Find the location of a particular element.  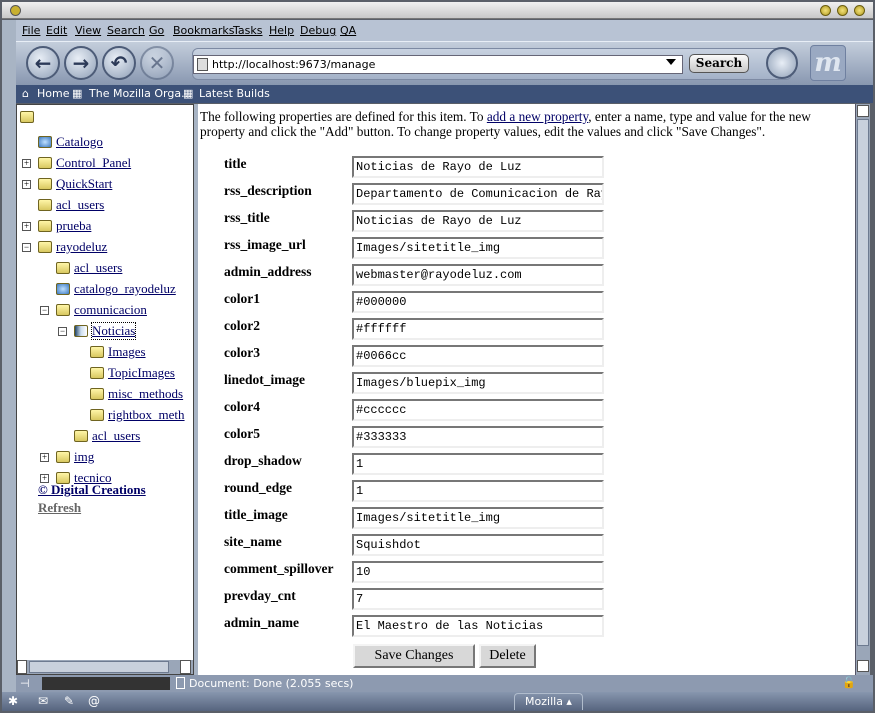

tree-item: QuickStart is located at coordinates (84, 184).